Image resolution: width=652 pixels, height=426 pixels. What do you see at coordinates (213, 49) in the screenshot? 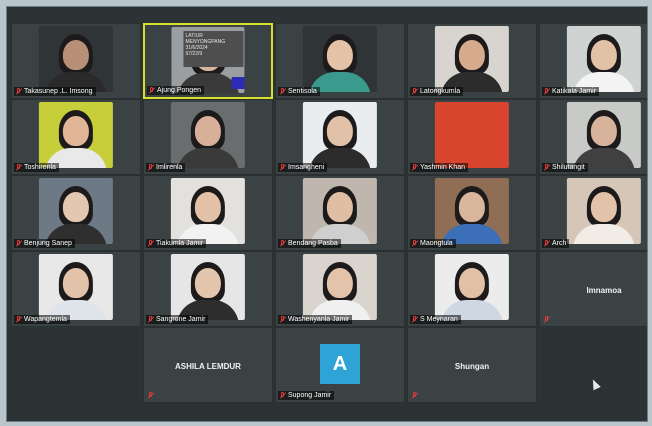
I see `chalkboard: LATIUR MENYONGPANG 31/6/2024 97/22/9` at bounding box center [213, 49].